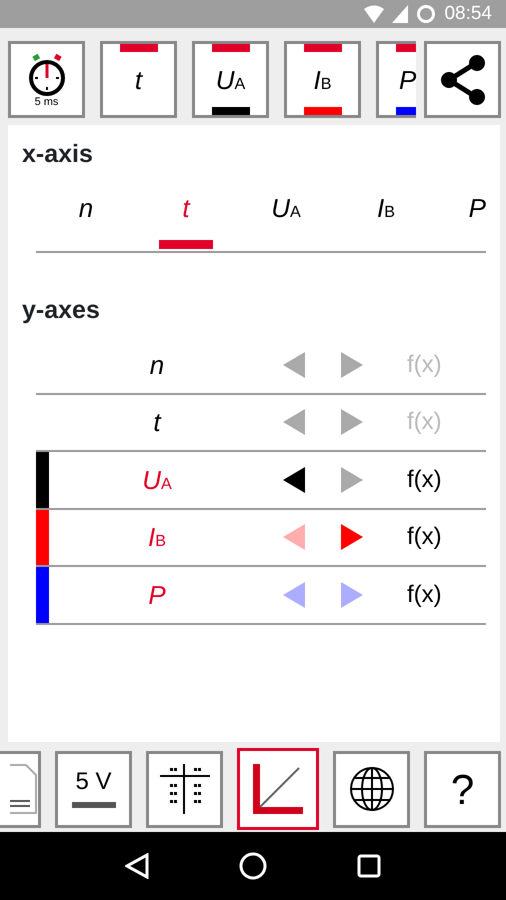  What do you see at coordinates (400, 14) in the screenshot?
I see `signal-icon` at bounding box center [400, 14].